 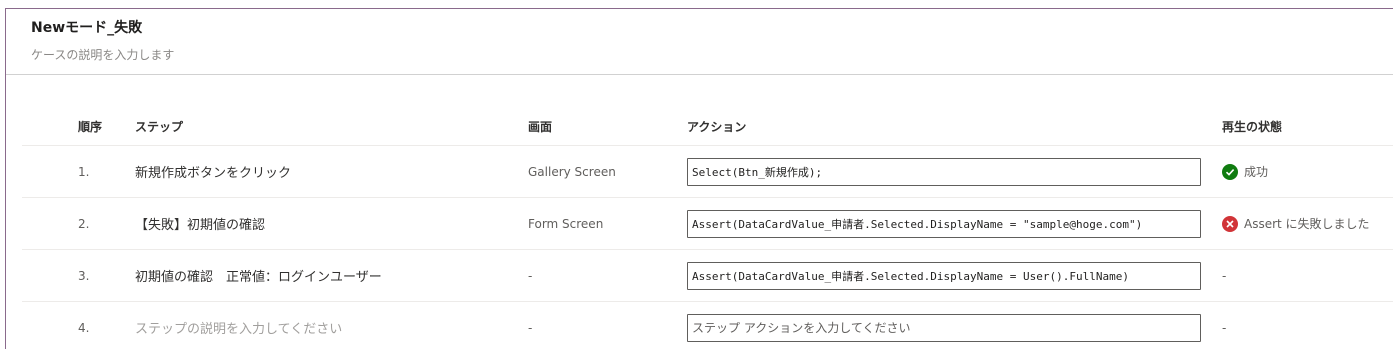 I want to click on row-order: 1., so click(x=84, y=171).